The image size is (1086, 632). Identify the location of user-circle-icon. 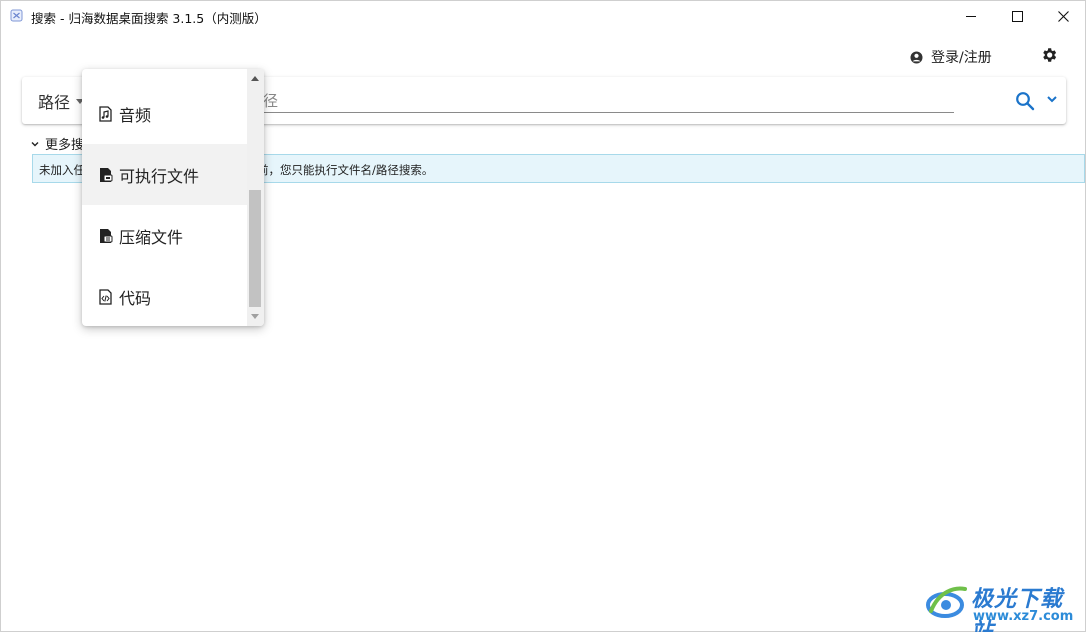
(916, 57).